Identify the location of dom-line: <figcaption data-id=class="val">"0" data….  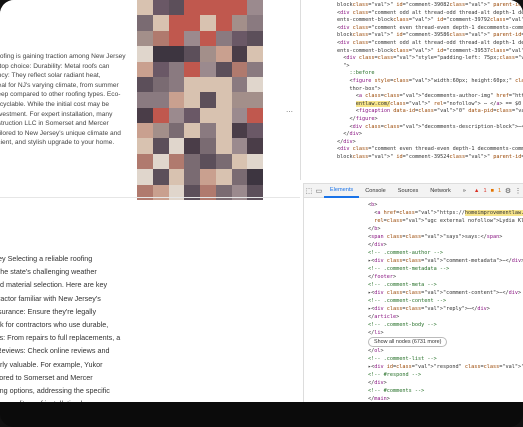
(430, 112).